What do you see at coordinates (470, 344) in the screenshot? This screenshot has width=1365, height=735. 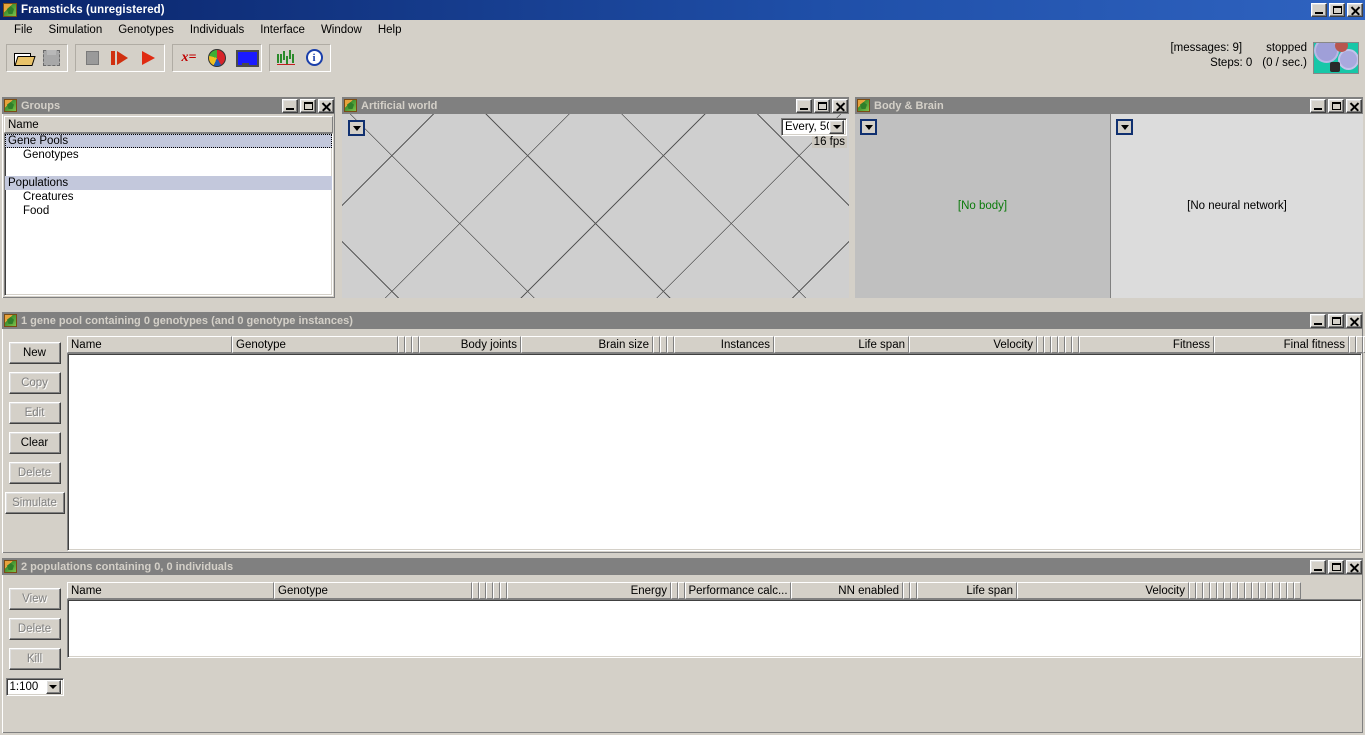 I see `genepool-column-body-joints: Body joints` at bounding box center [470, 344].